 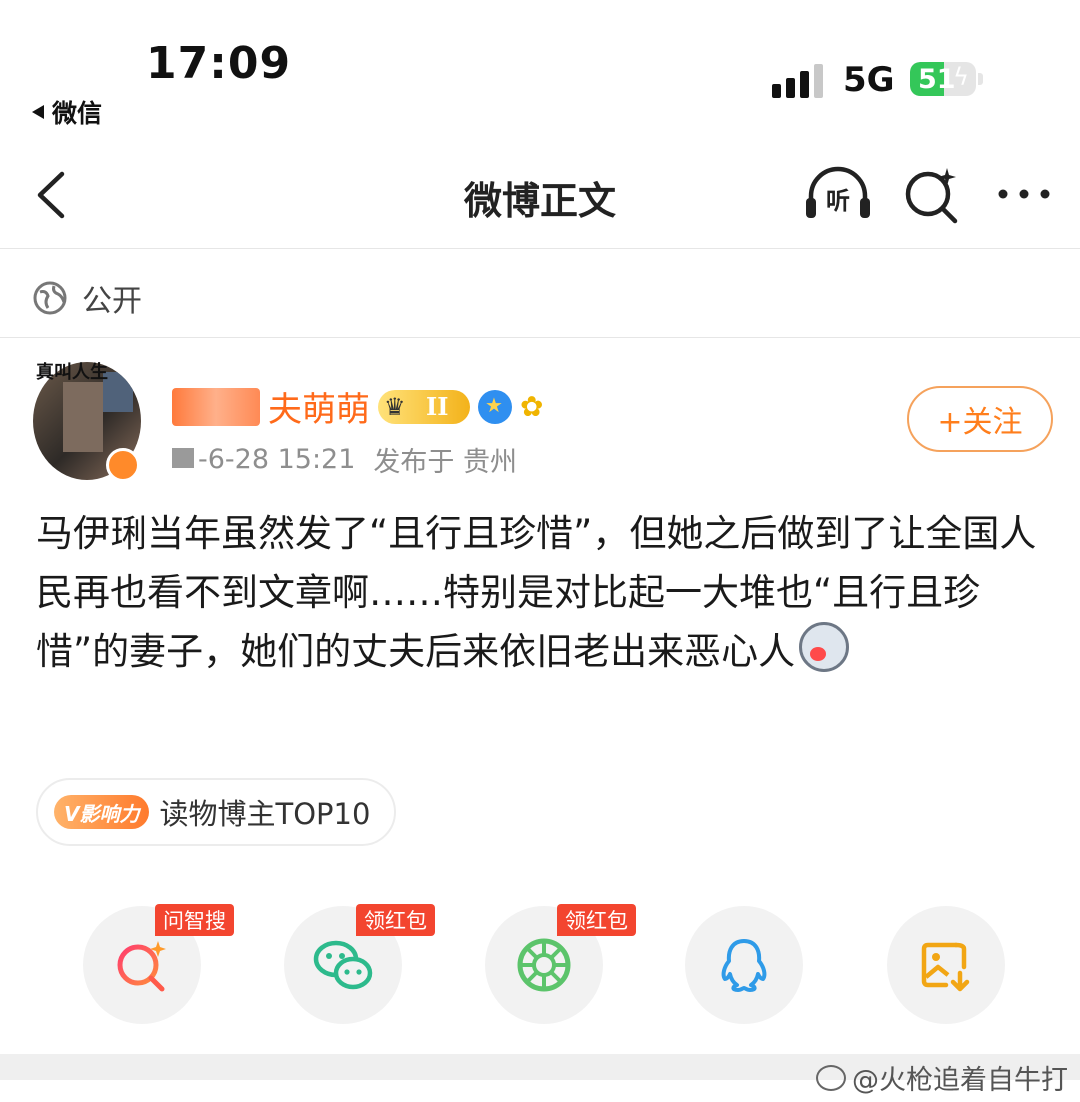 I want to click on avatar-text: 真叫人生, so click(x=72, y=372).